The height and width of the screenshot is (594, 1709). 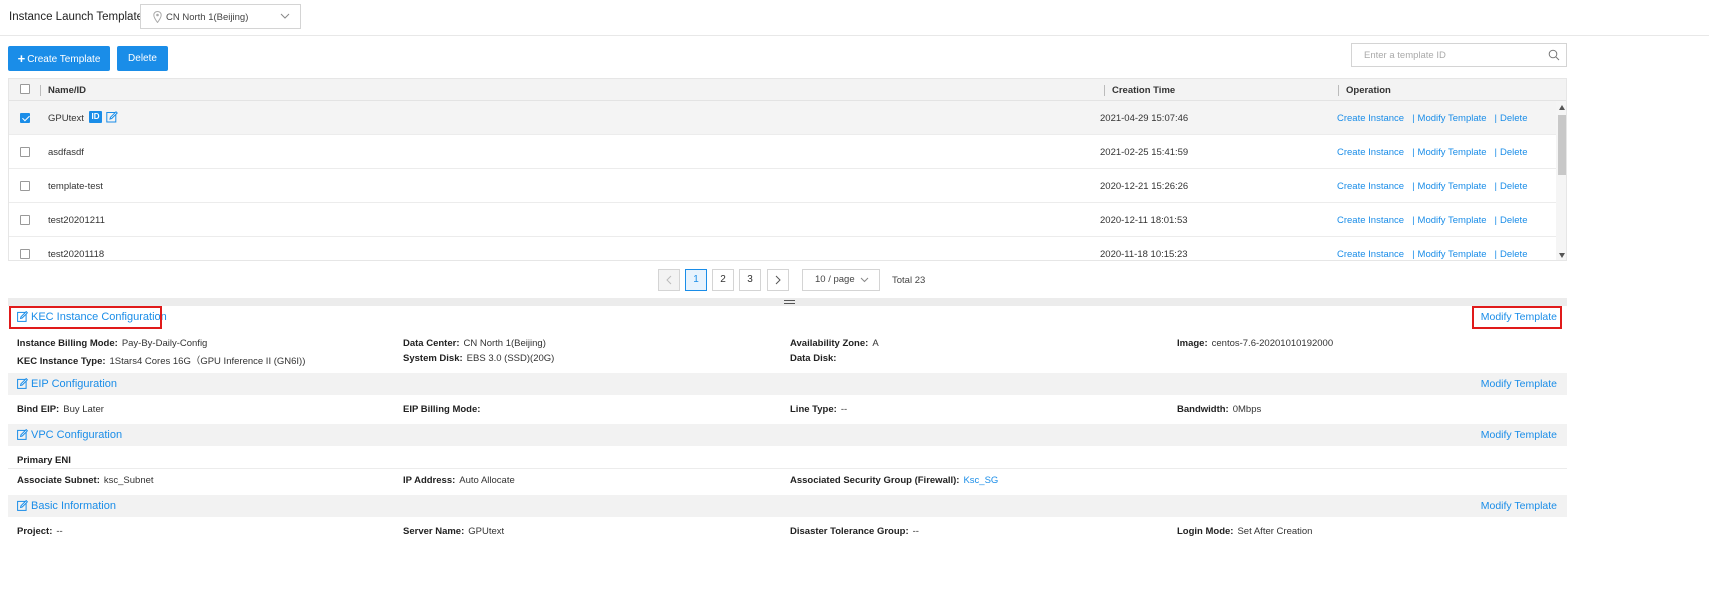 What do you see at coordinates (1144, 254) in the screenshot?
I see `creation-time: 2020-11-18 10:15:23` at bounding box center [1144, 254].